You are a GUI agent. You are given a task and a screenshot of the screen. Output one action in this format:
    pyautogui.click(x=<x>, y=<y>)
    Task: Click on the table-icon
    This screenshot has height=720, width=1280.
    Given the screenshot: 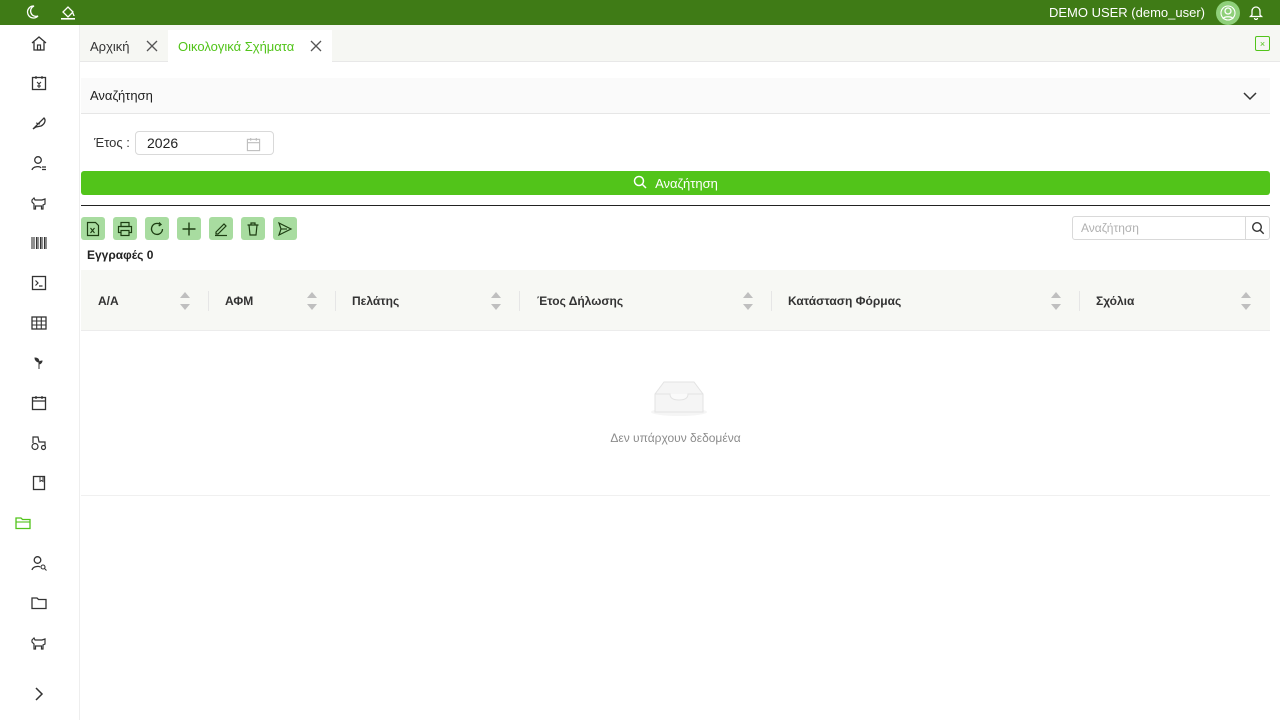 What is the action you would take?
    pyautogui.click(x=39, y=323)
    